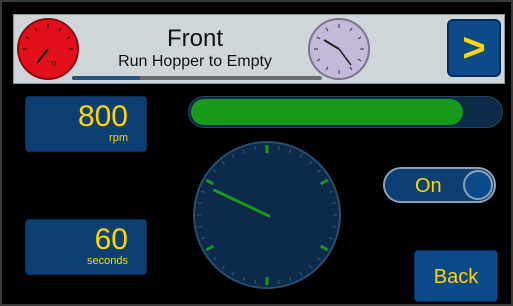 Image resolution: width=513 pixels, height=306 pixels. Describe the element at coordinates (54, 64) in the screenshot. I see `left-gauge-label: 0` at that location.